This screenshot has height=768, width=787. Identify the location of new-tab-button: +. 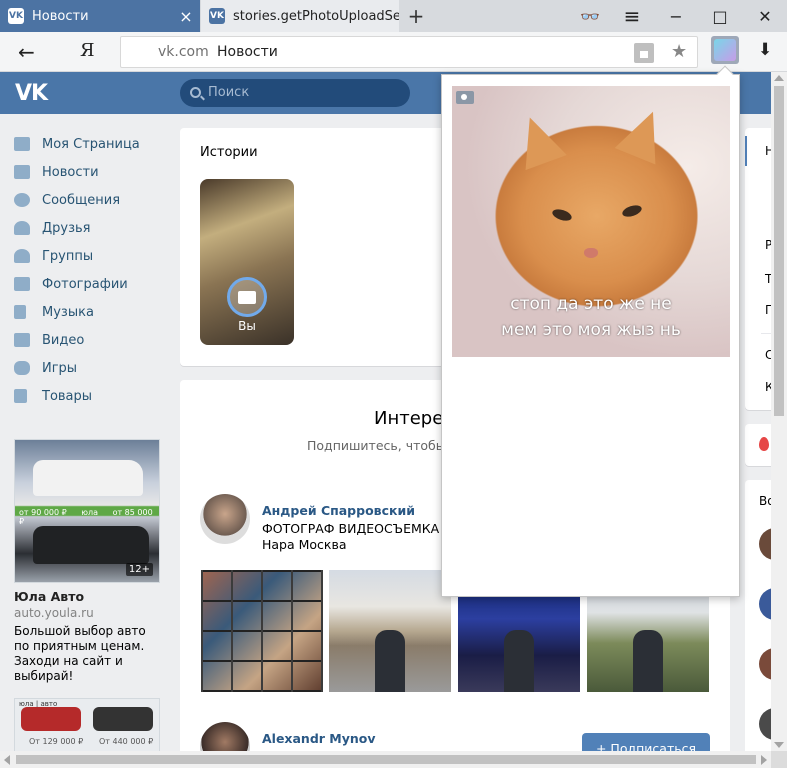
(416, 16).